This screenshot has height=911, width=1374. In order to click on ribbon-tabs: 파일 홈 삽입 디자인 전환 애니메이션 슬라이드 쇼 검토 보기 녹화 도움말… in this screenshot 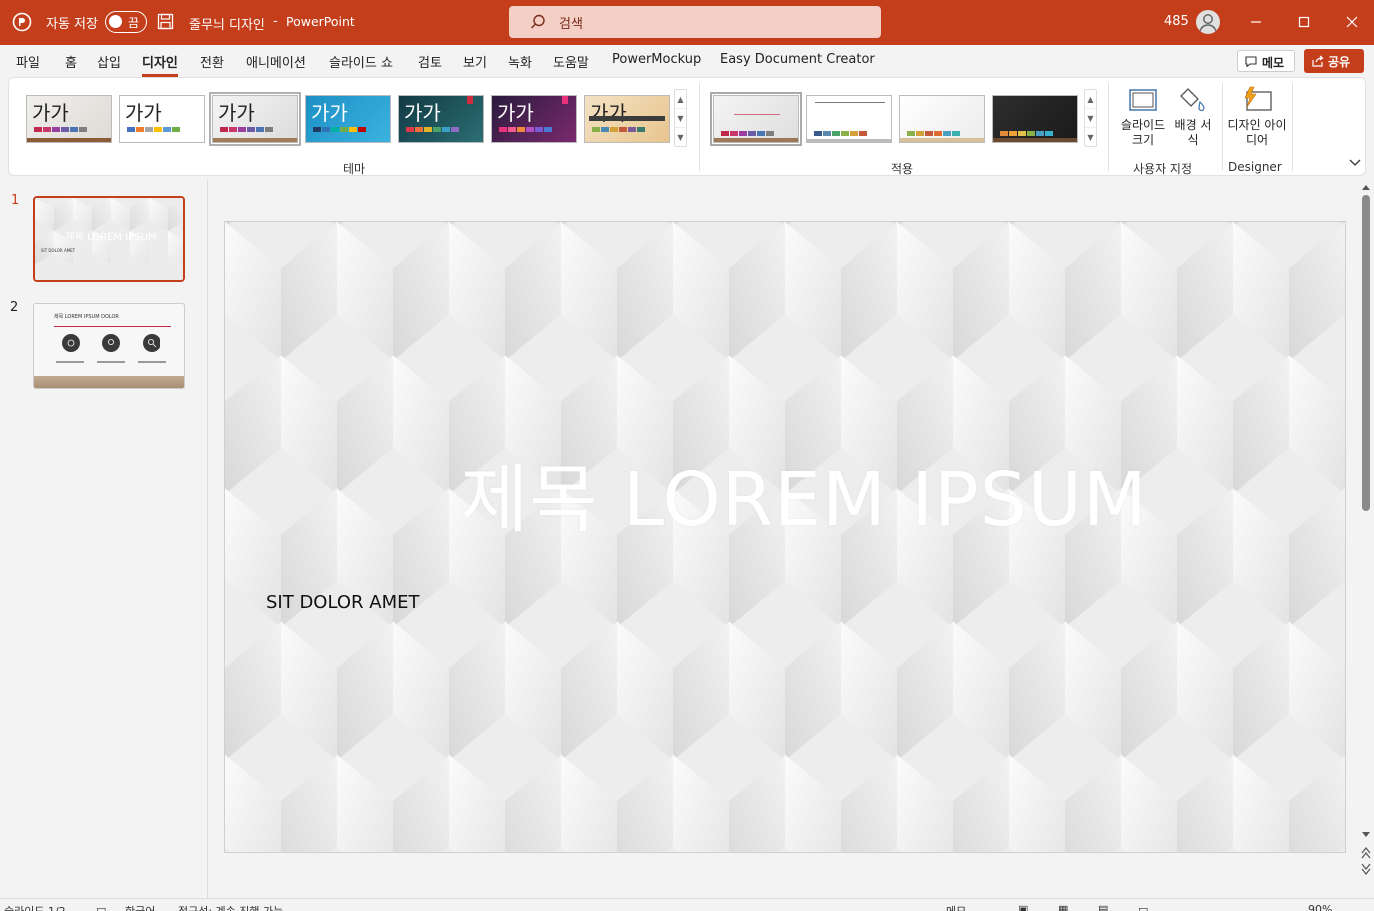, I will do `click(687, 61)`.